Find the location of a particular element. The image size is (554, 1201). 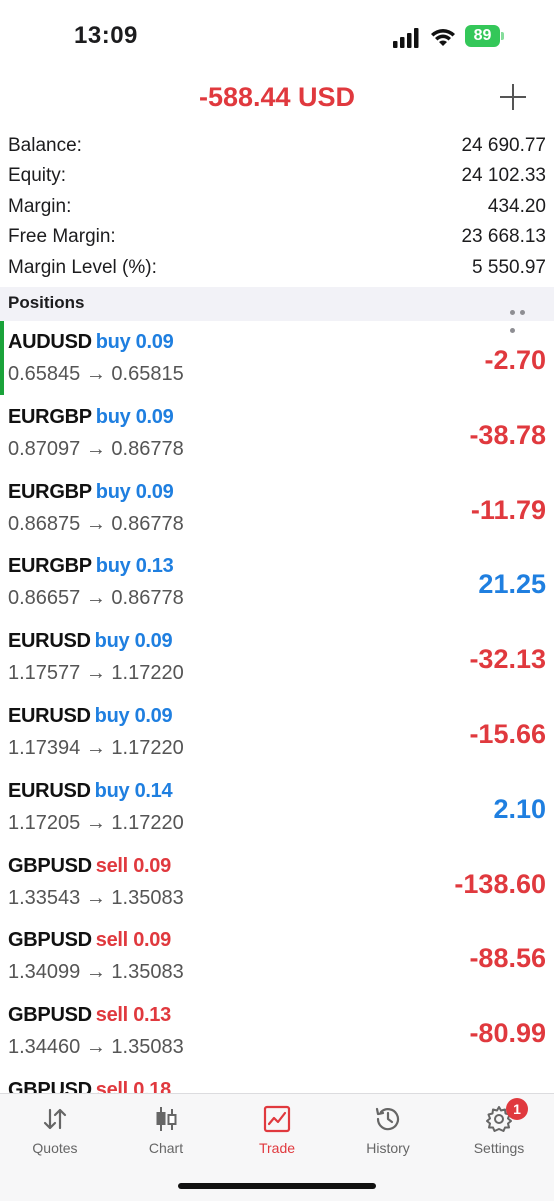

trade-header: -588.44 USD is located at coordinates (277, 99).